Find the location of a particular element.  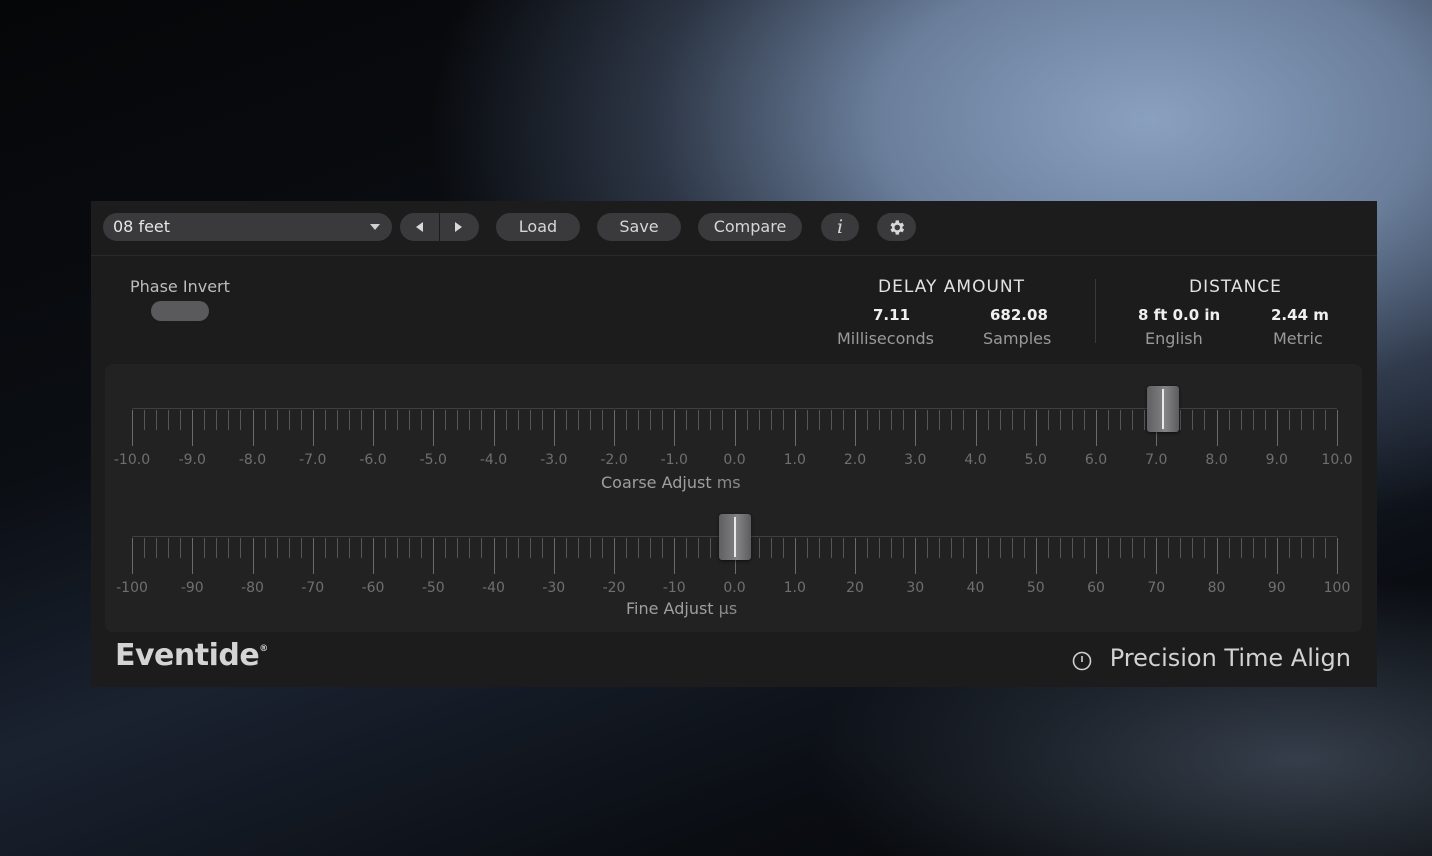

fine-tick-label: 100 is located at coordinates (1337, 588).